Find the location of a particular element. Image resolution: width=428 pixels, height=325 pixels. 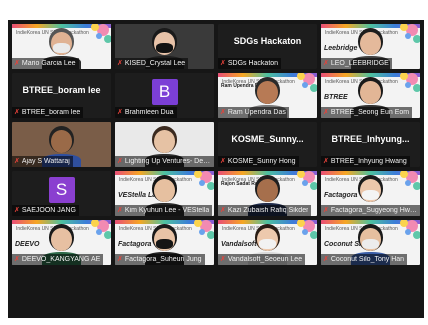

participant-name: BTREE_Seong Eun Eom is located at coordinates (370, 112).